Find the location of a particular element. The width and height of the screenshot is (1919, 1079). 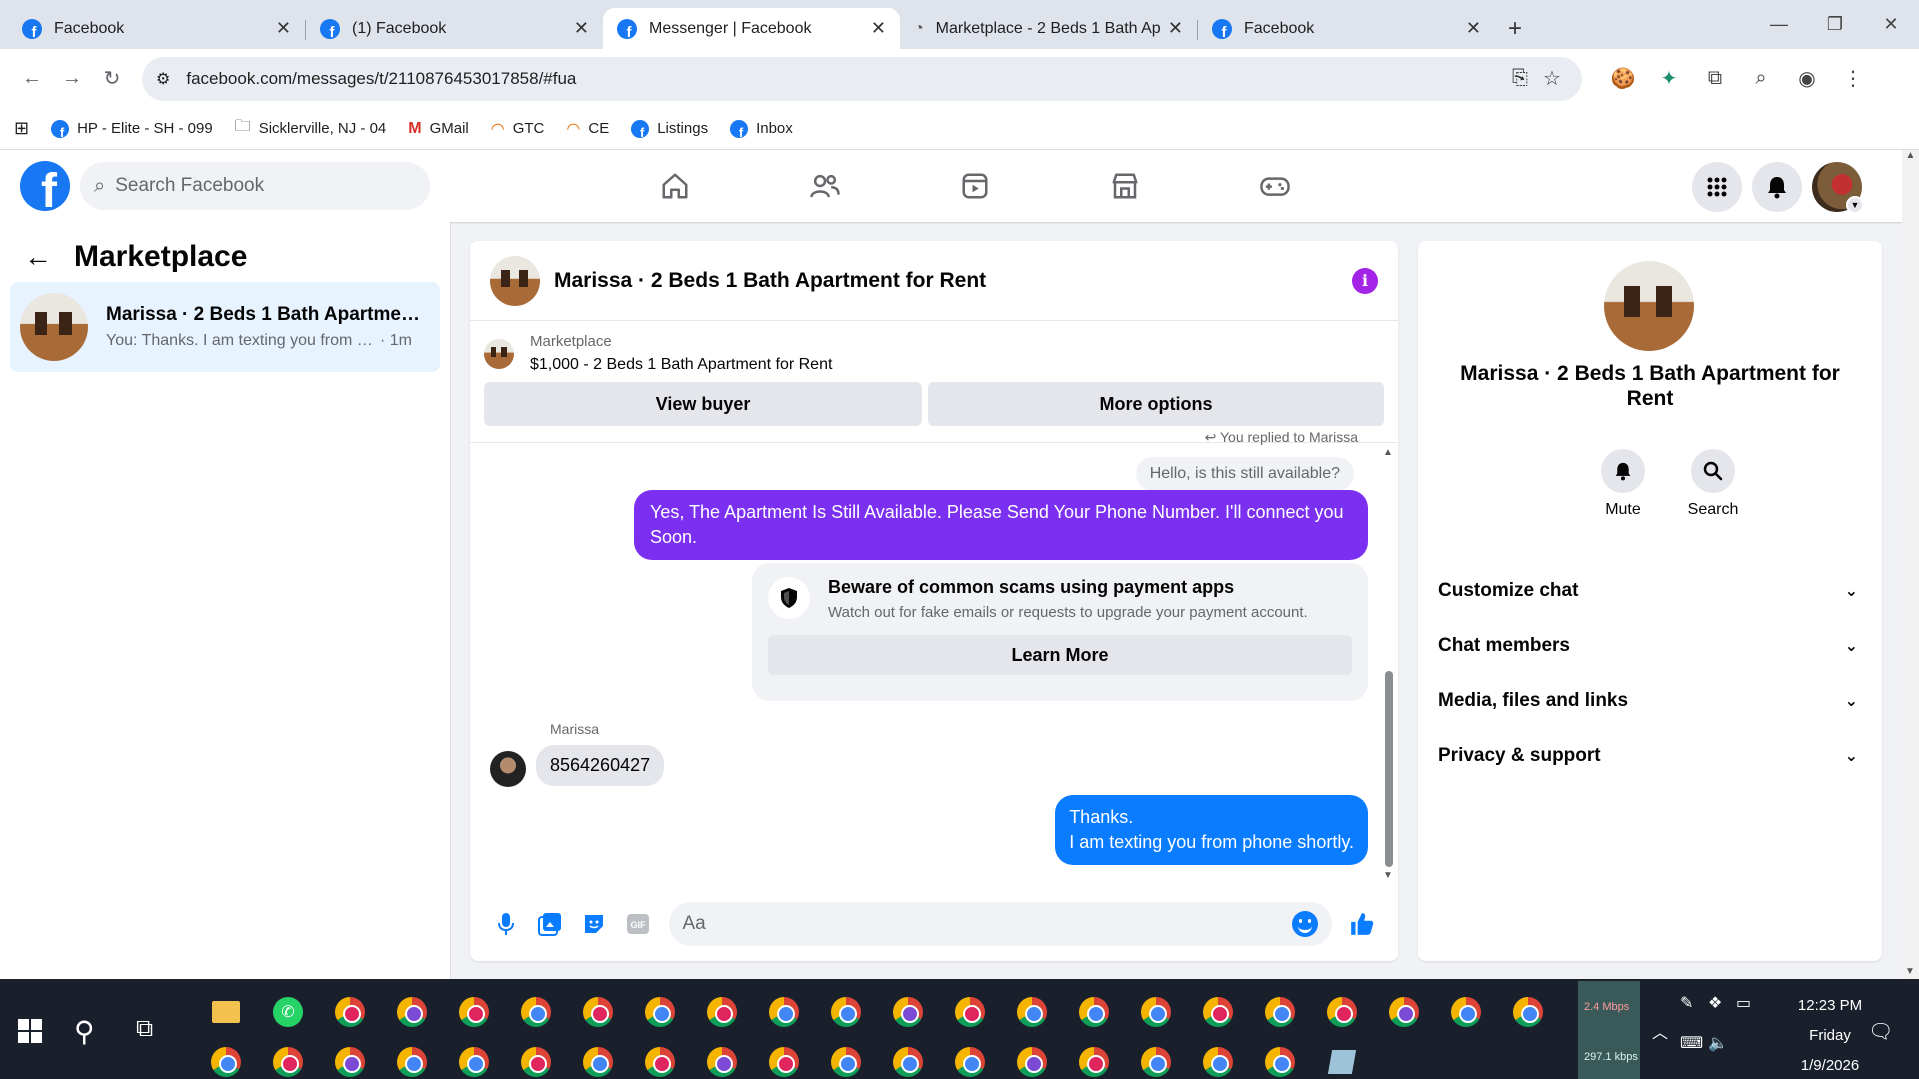

mute-button: Mute is located at coordinates (1623, 484).